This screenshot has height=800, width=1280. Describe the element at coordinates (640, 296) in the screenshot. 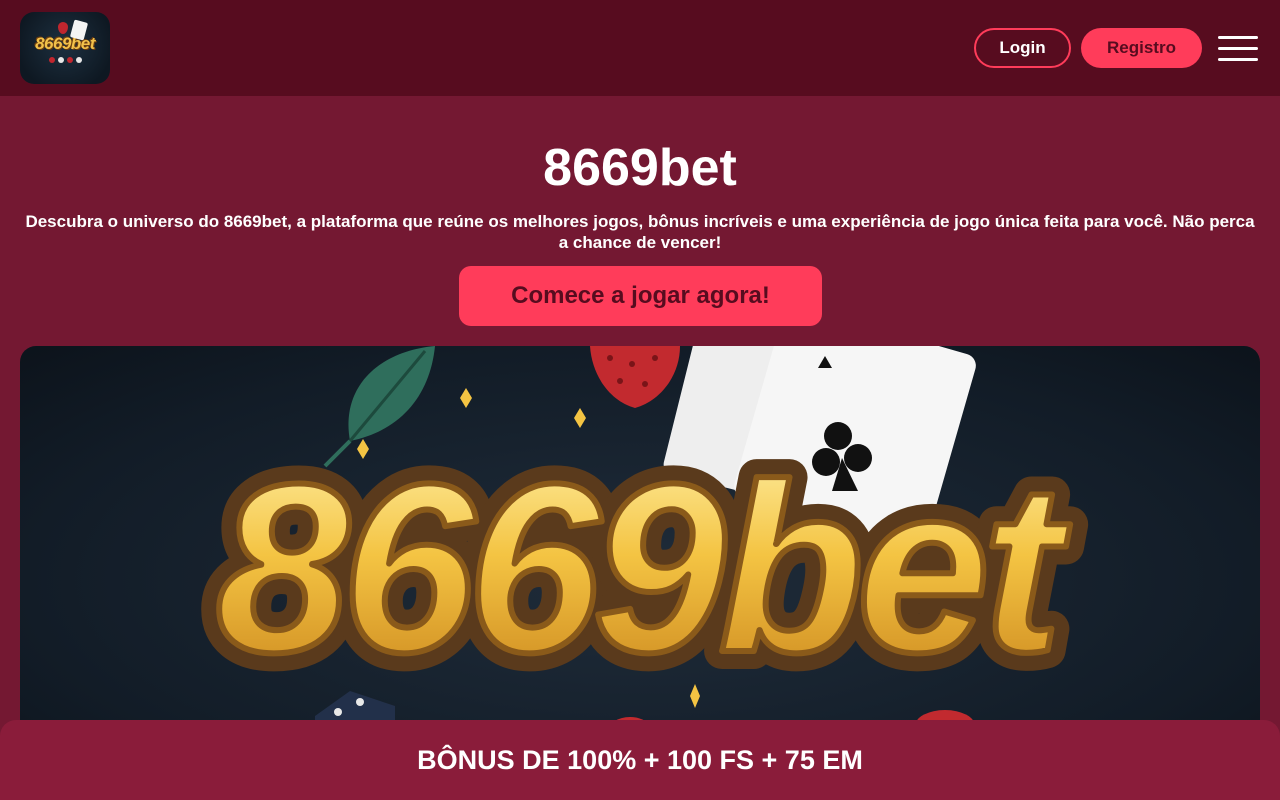

I see `start-playing-button: Comece a jogar agora!` at that location.